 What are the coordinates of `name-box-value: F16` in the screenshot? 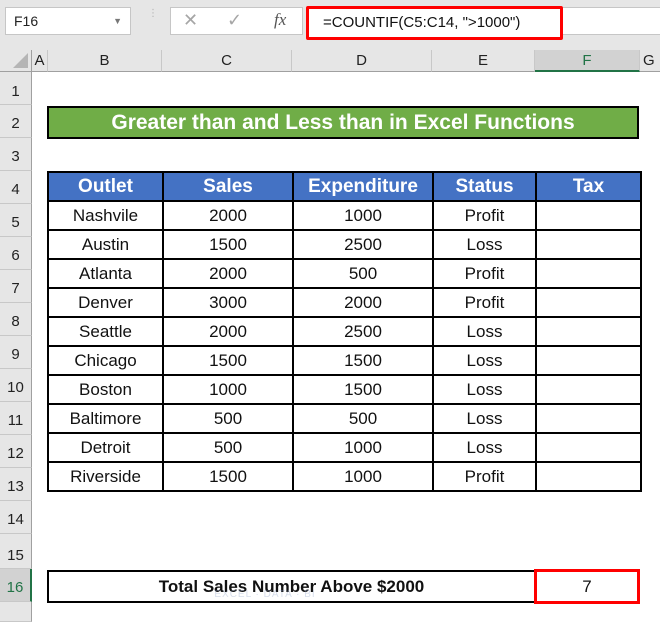 It's located at (26, 21).